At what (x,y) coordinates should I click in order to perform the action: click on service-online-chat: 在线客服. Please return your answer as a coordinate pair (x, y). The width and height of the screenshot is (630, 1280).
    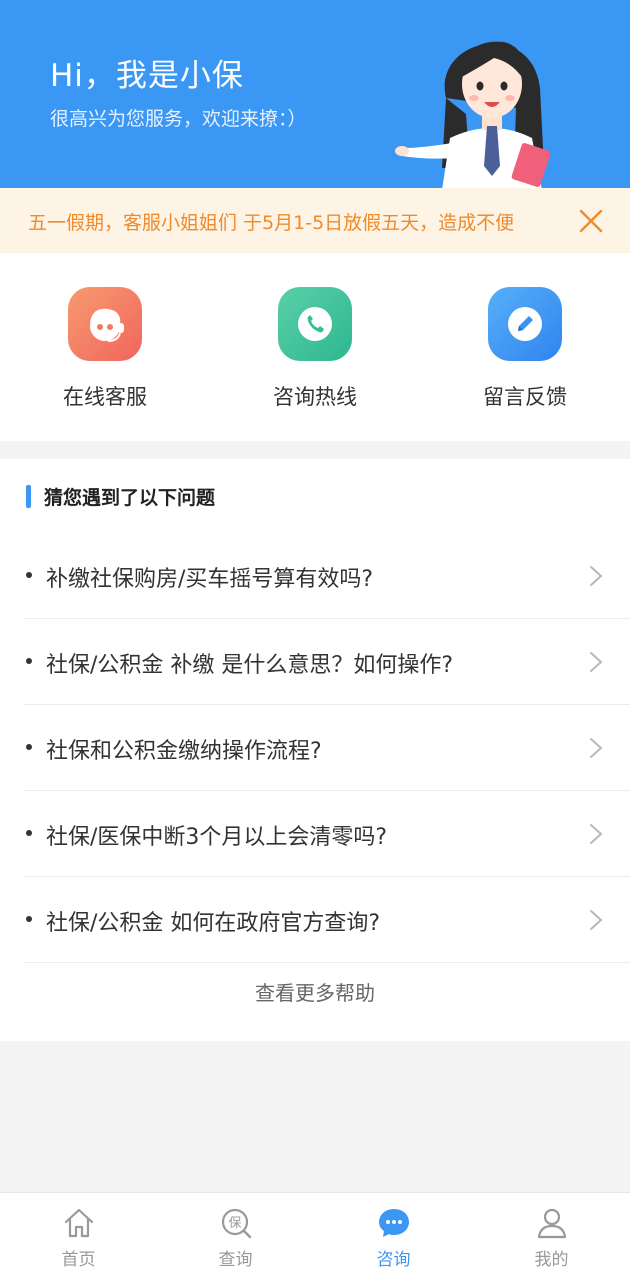
    Looking at the image, I should click on (105, 352).